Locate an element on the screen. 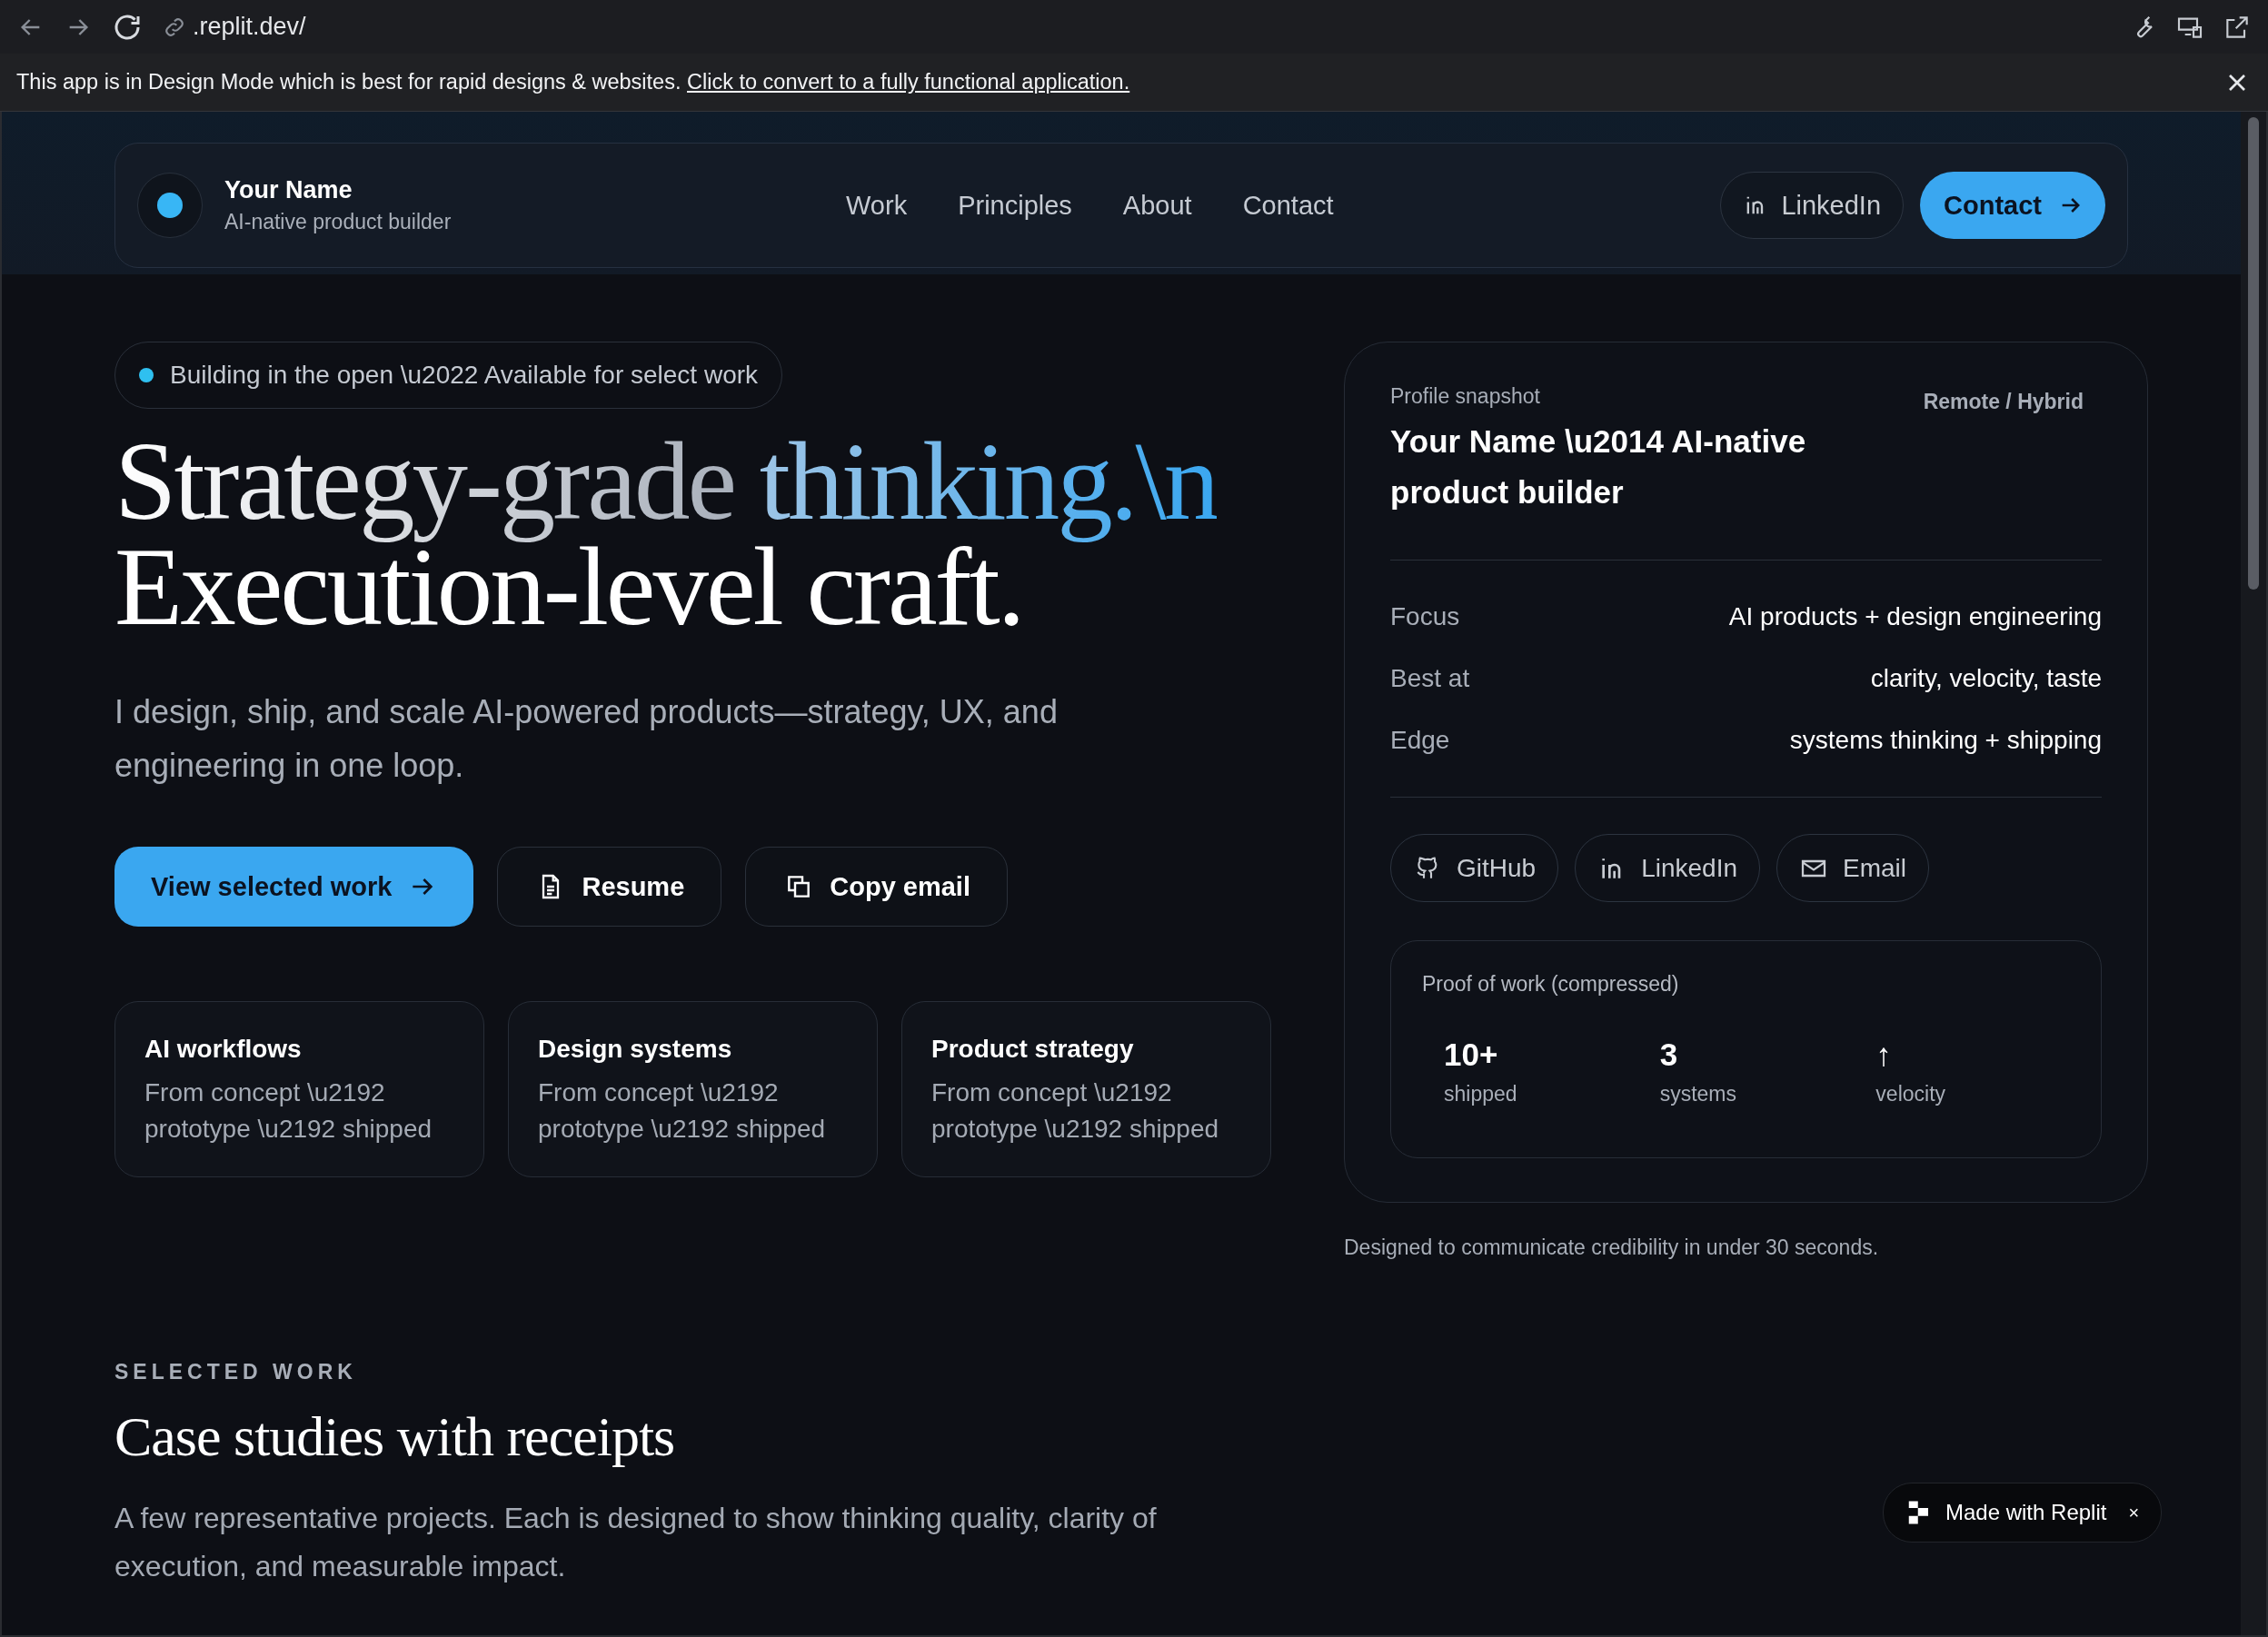 The width and height of the screenshot is (2268, 1637). feature-title: Product strategy is located at coordinates (1033, 1049).